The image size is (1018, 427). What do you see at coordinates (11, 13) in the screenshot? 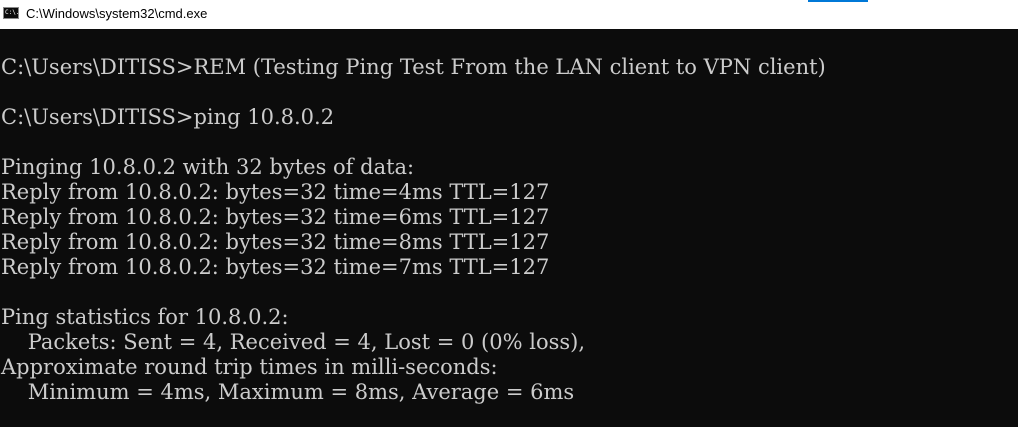
I see `cmd-icon: C:\.` at bounding box center [11, 13].